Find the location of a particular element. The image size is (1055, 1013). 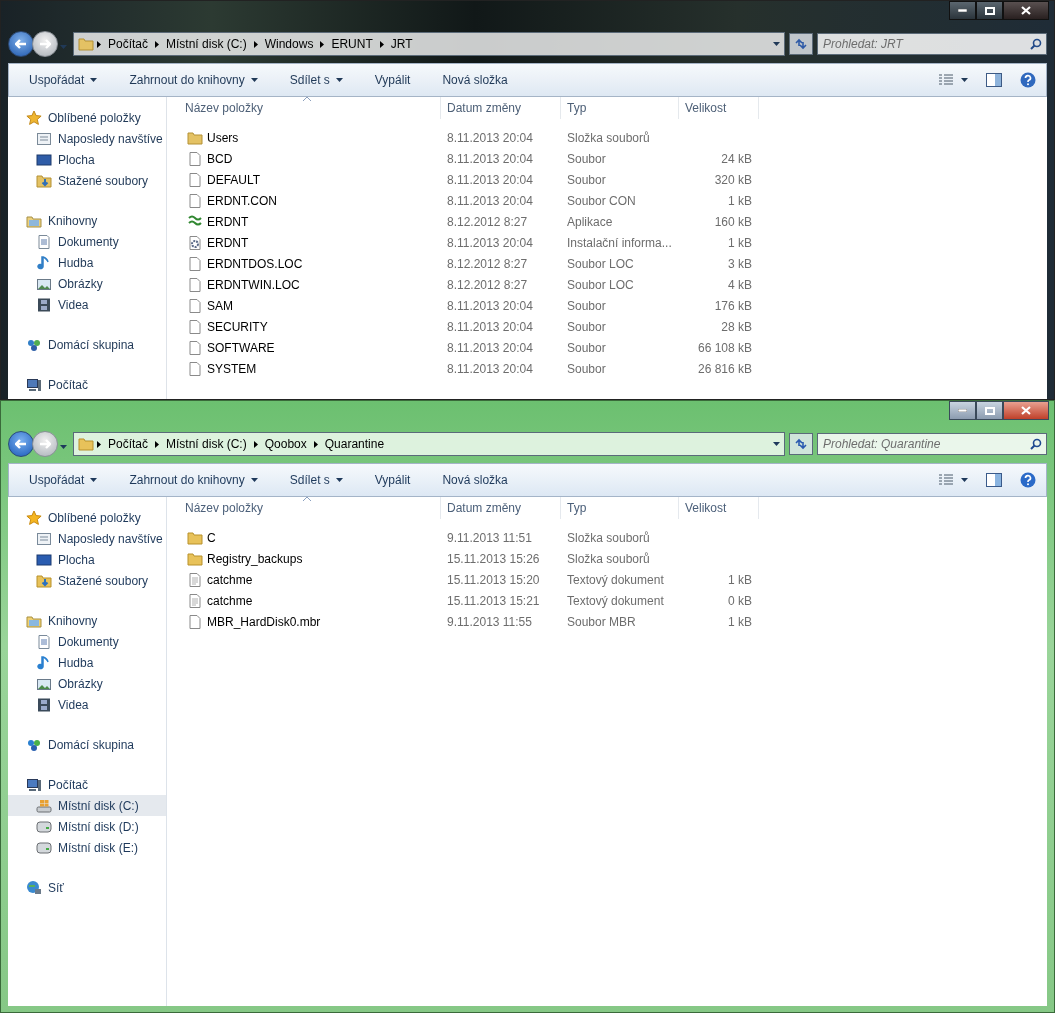

file-row: ERDNT 8.11.2013 20:04 Instalační informa... 1 kB is located at coordinates (613, 242).